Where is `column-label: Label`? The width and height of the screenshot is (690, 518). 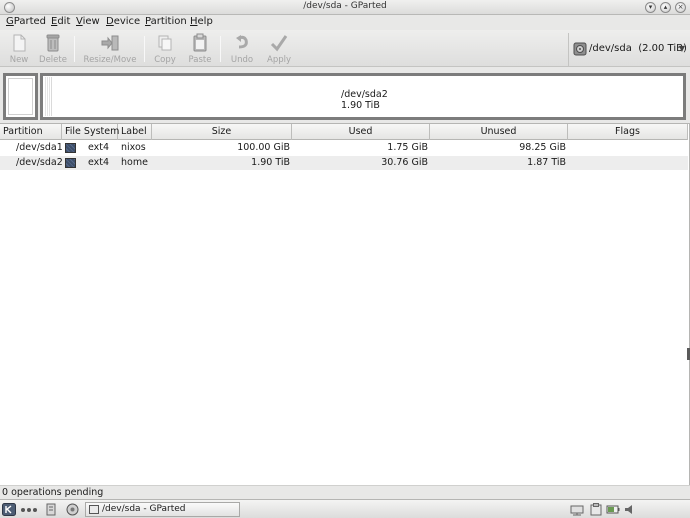 column-label: Label is located at coordinates (135, 132).